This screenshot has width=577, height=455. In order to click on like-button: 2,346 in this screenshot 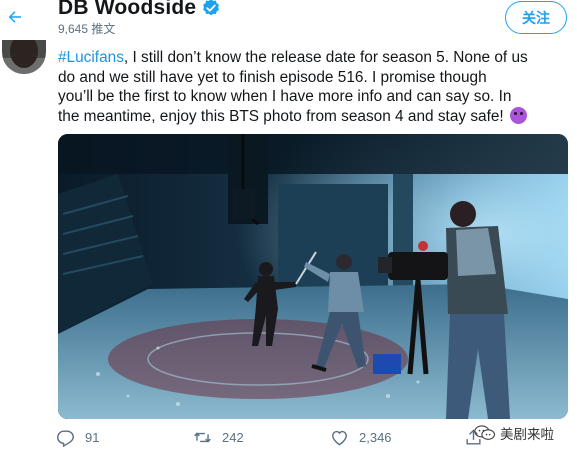, I will do `click(361, 437)`.